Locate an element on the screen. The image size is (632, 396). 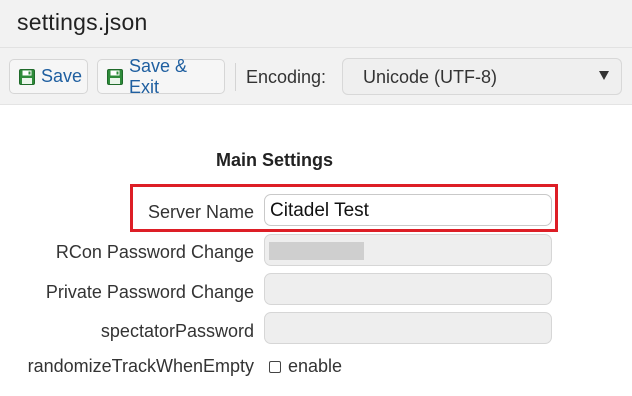
randomize-track-label: randomizeTrackWhenEmpty is located at coordinates (140, 366).